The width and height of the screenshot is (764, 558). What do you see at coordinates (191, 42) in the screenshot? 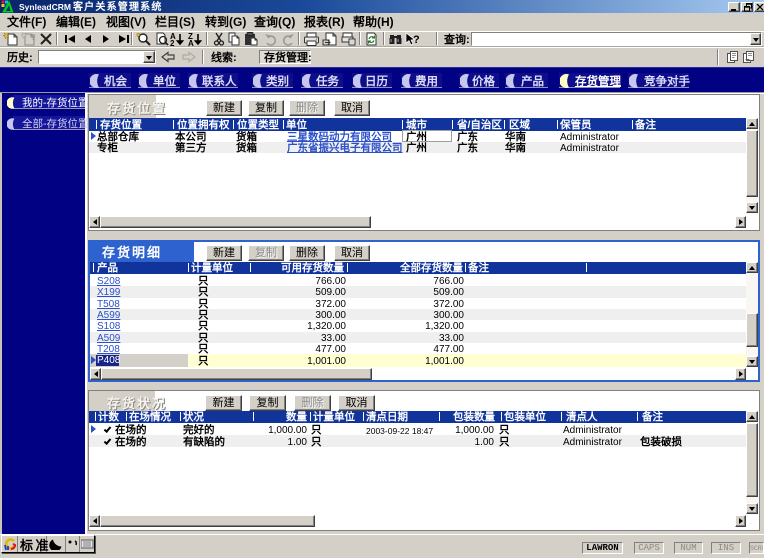
I see `svg-text: A` at bounding box center [191, 42].